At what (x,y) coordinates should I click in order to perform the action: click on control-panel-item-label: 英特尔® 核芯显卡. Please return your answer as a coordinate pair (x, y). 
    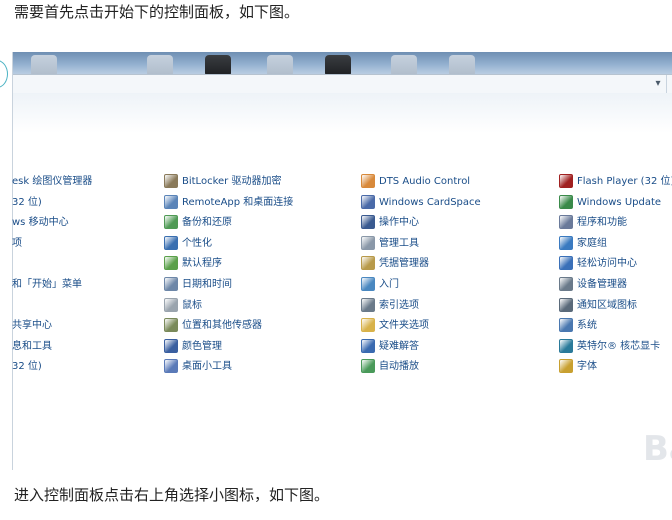
    Looking at the image, I should click on (619, 346).